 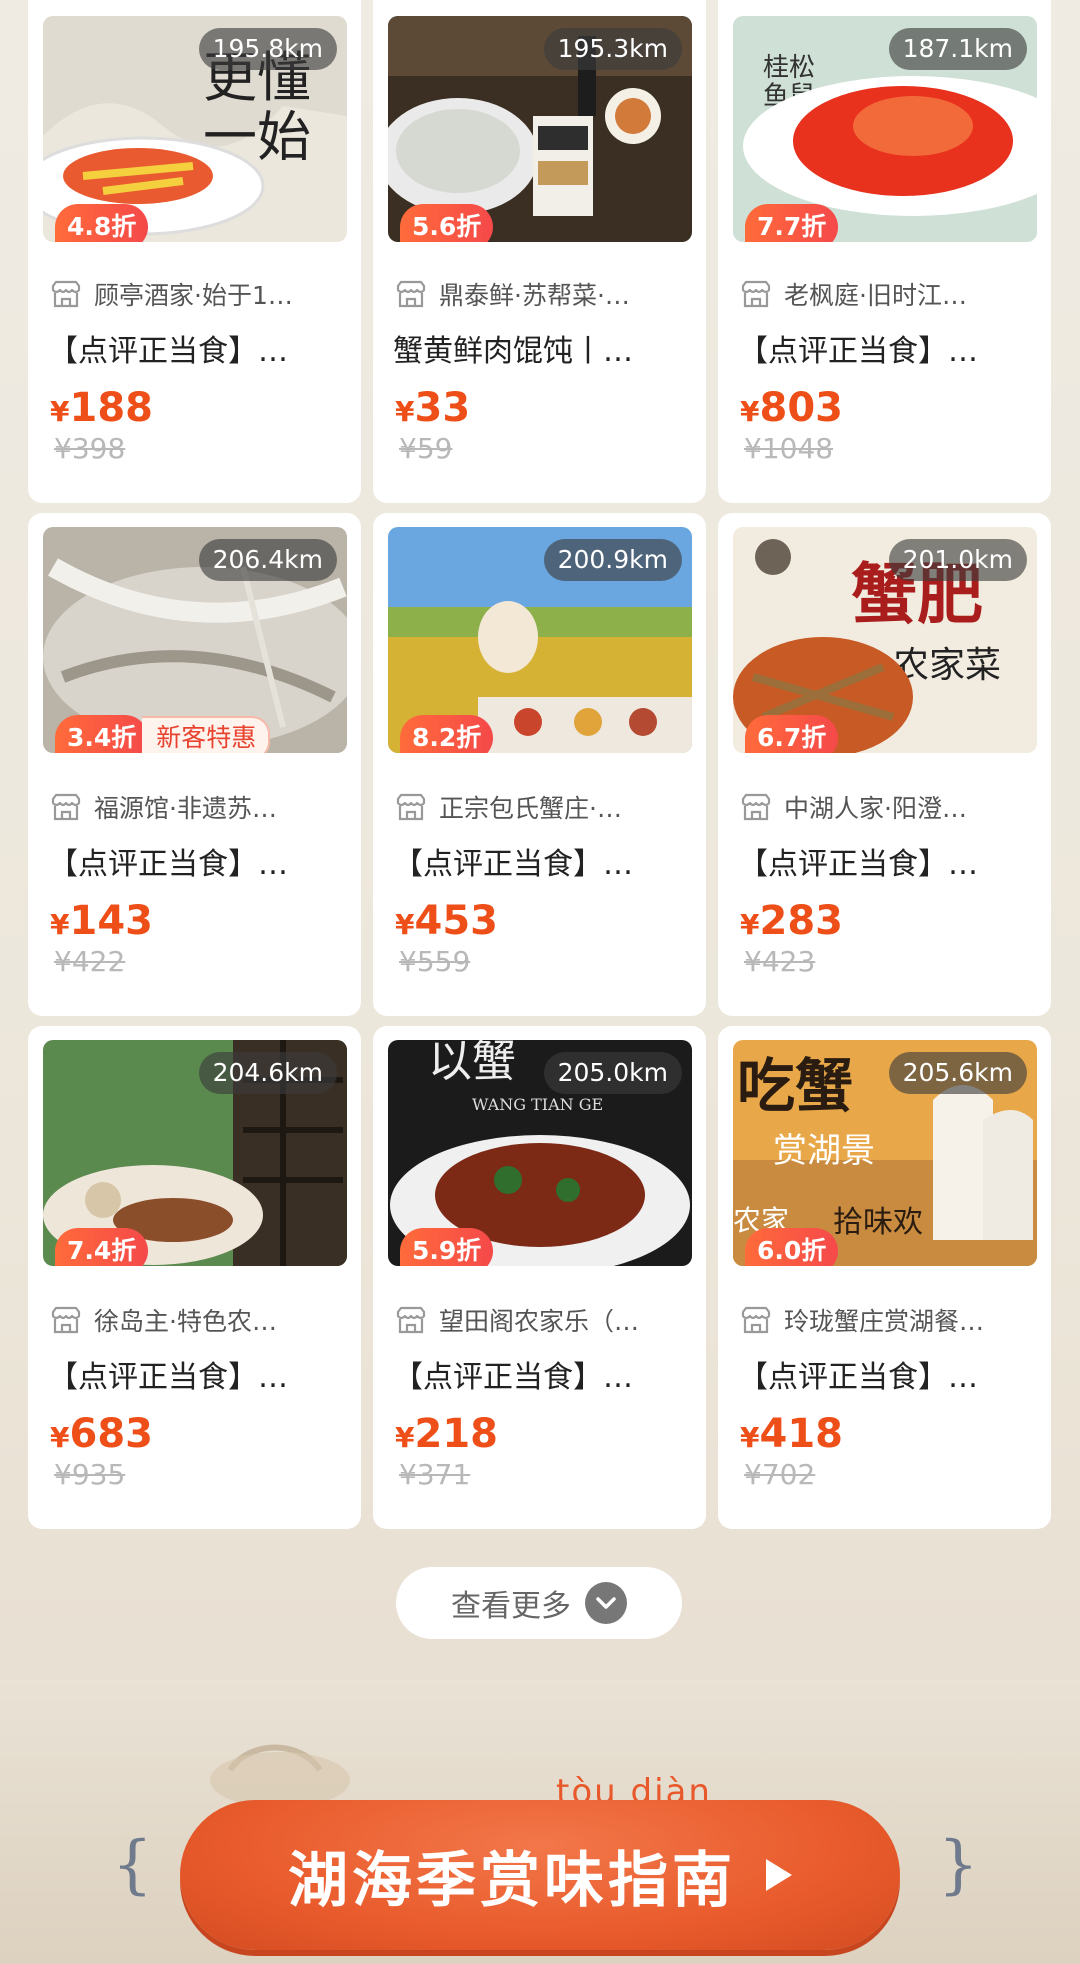 What do you see at coordinates (957, 560) in the screenshot?
I see `distance-badge: 201.0km` at bounding box center [957, 560].